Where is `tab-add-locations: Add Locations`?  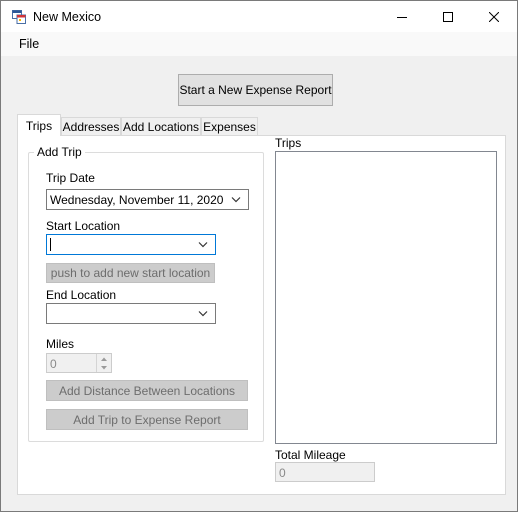
tab-add-locations: Add Locations is located at coordinates (161, 126).